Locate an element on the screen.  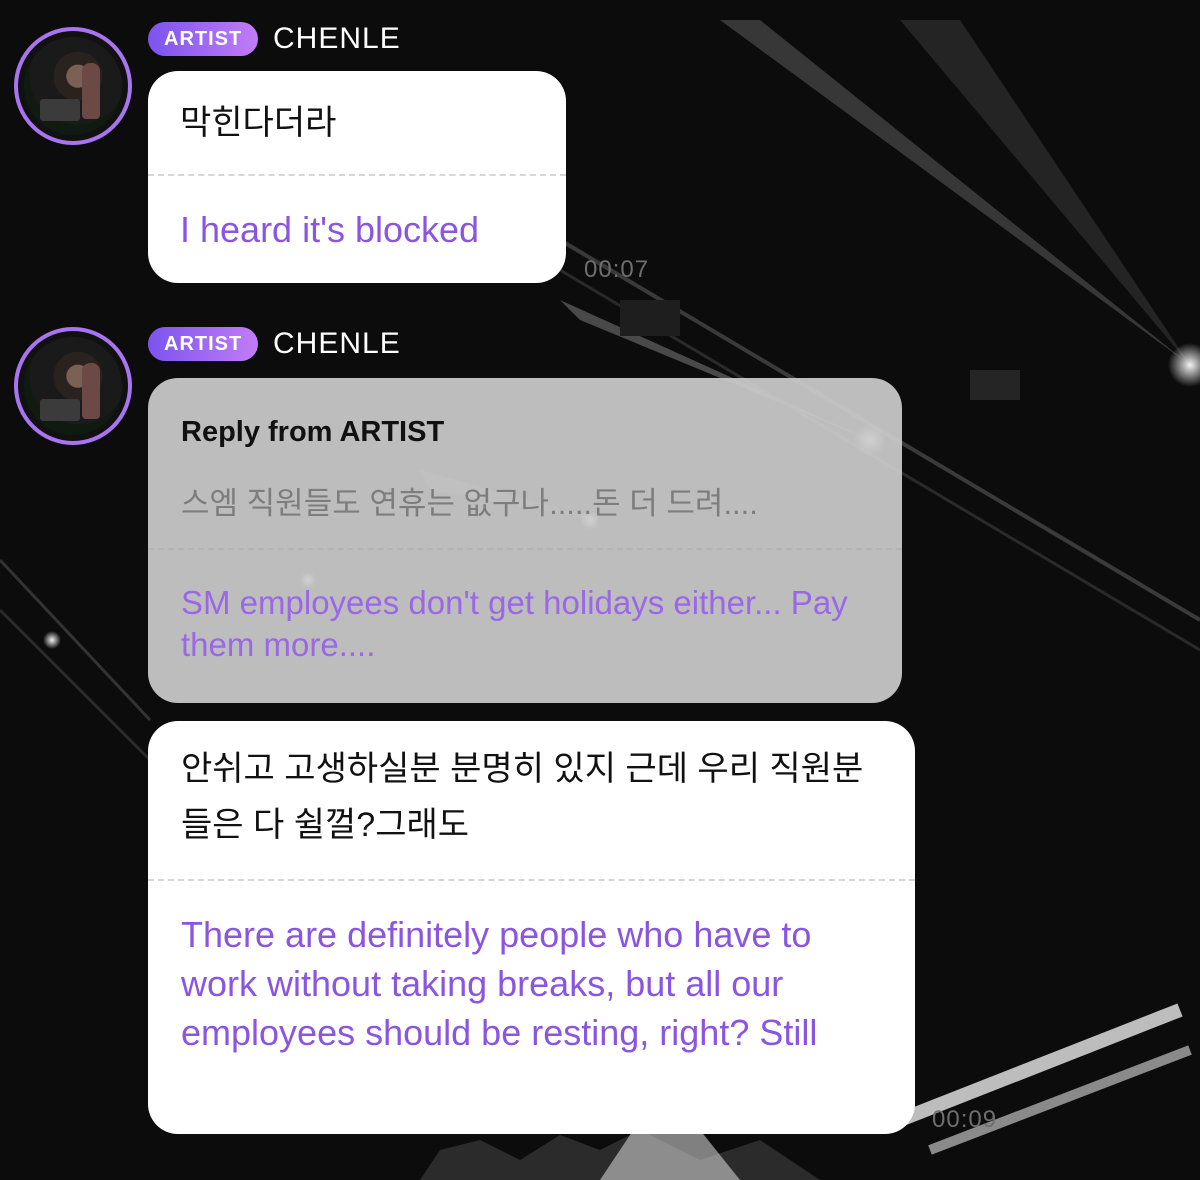
message-bubble: 막힌다더라 I heard it's blocked is located at coordinates (357, 177).